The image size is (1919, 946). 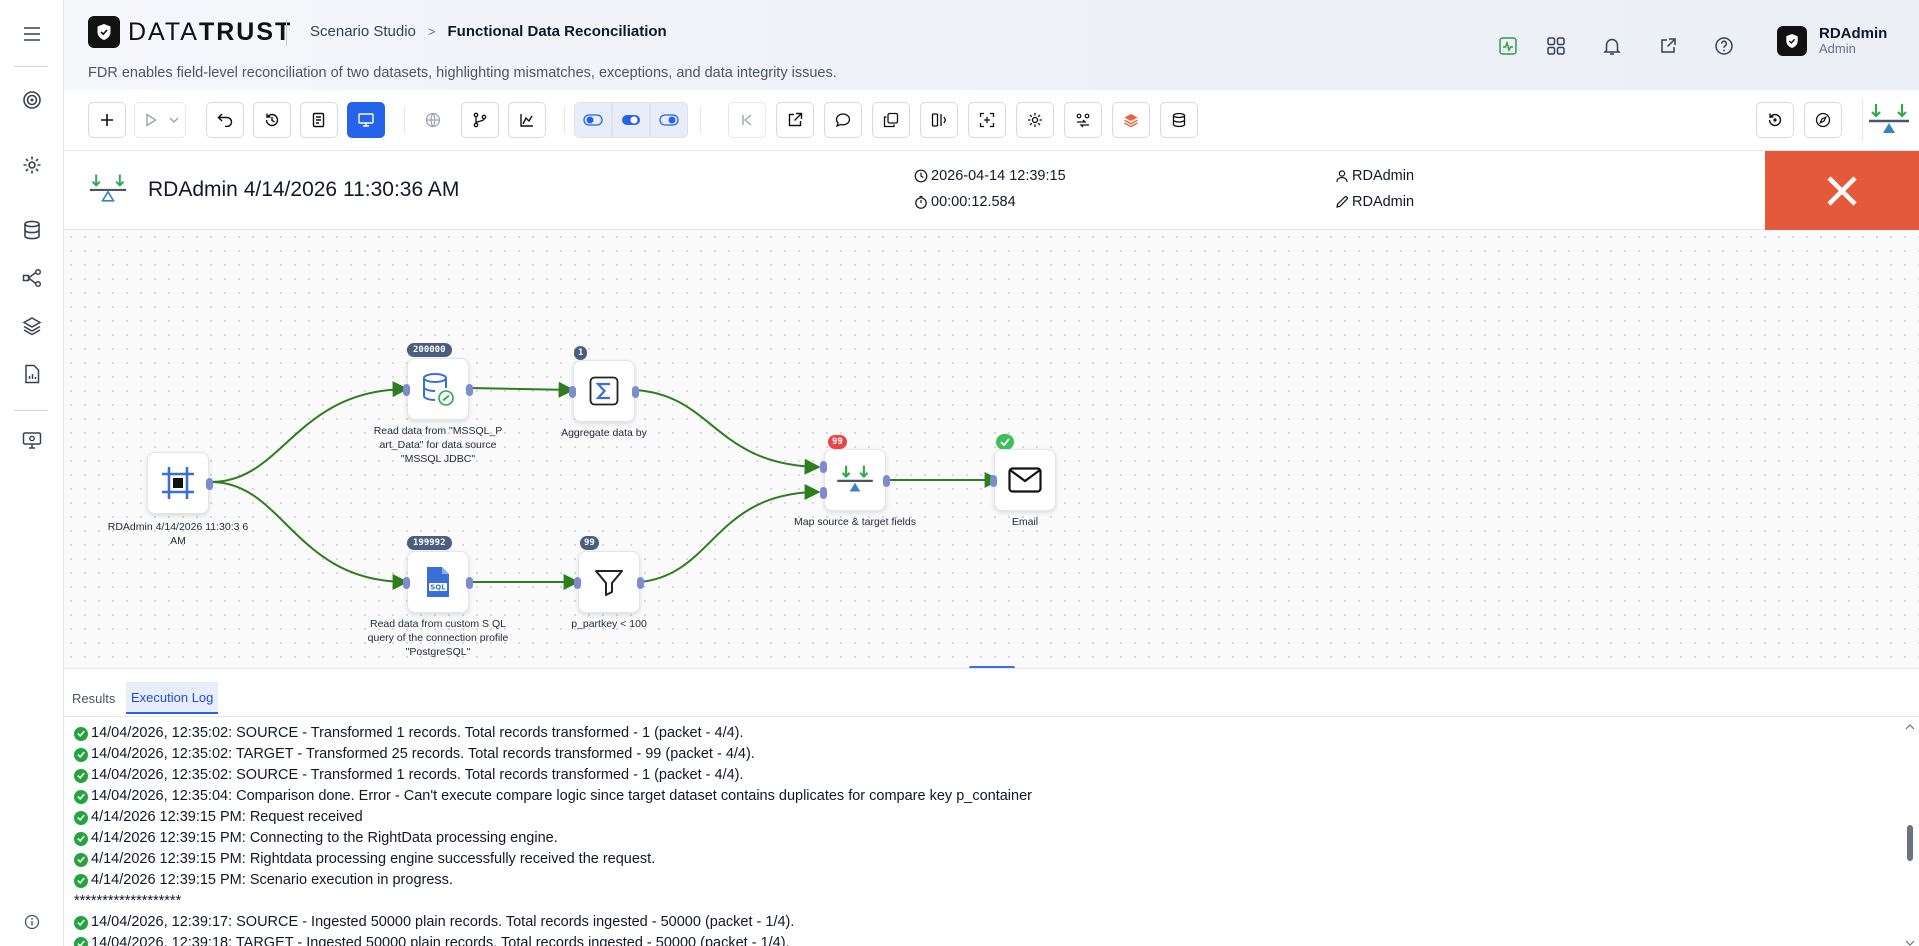 I want to click on sql-file-icon: SQL, so click(x=438, y=582).